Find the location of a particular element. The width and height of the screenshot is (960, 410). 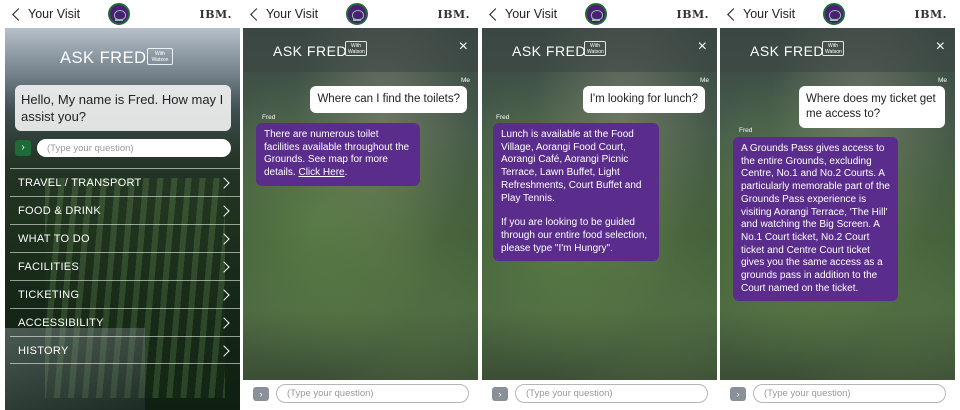

menu-item-label: FOOD & DRINK is located at coordinates (60, 211).